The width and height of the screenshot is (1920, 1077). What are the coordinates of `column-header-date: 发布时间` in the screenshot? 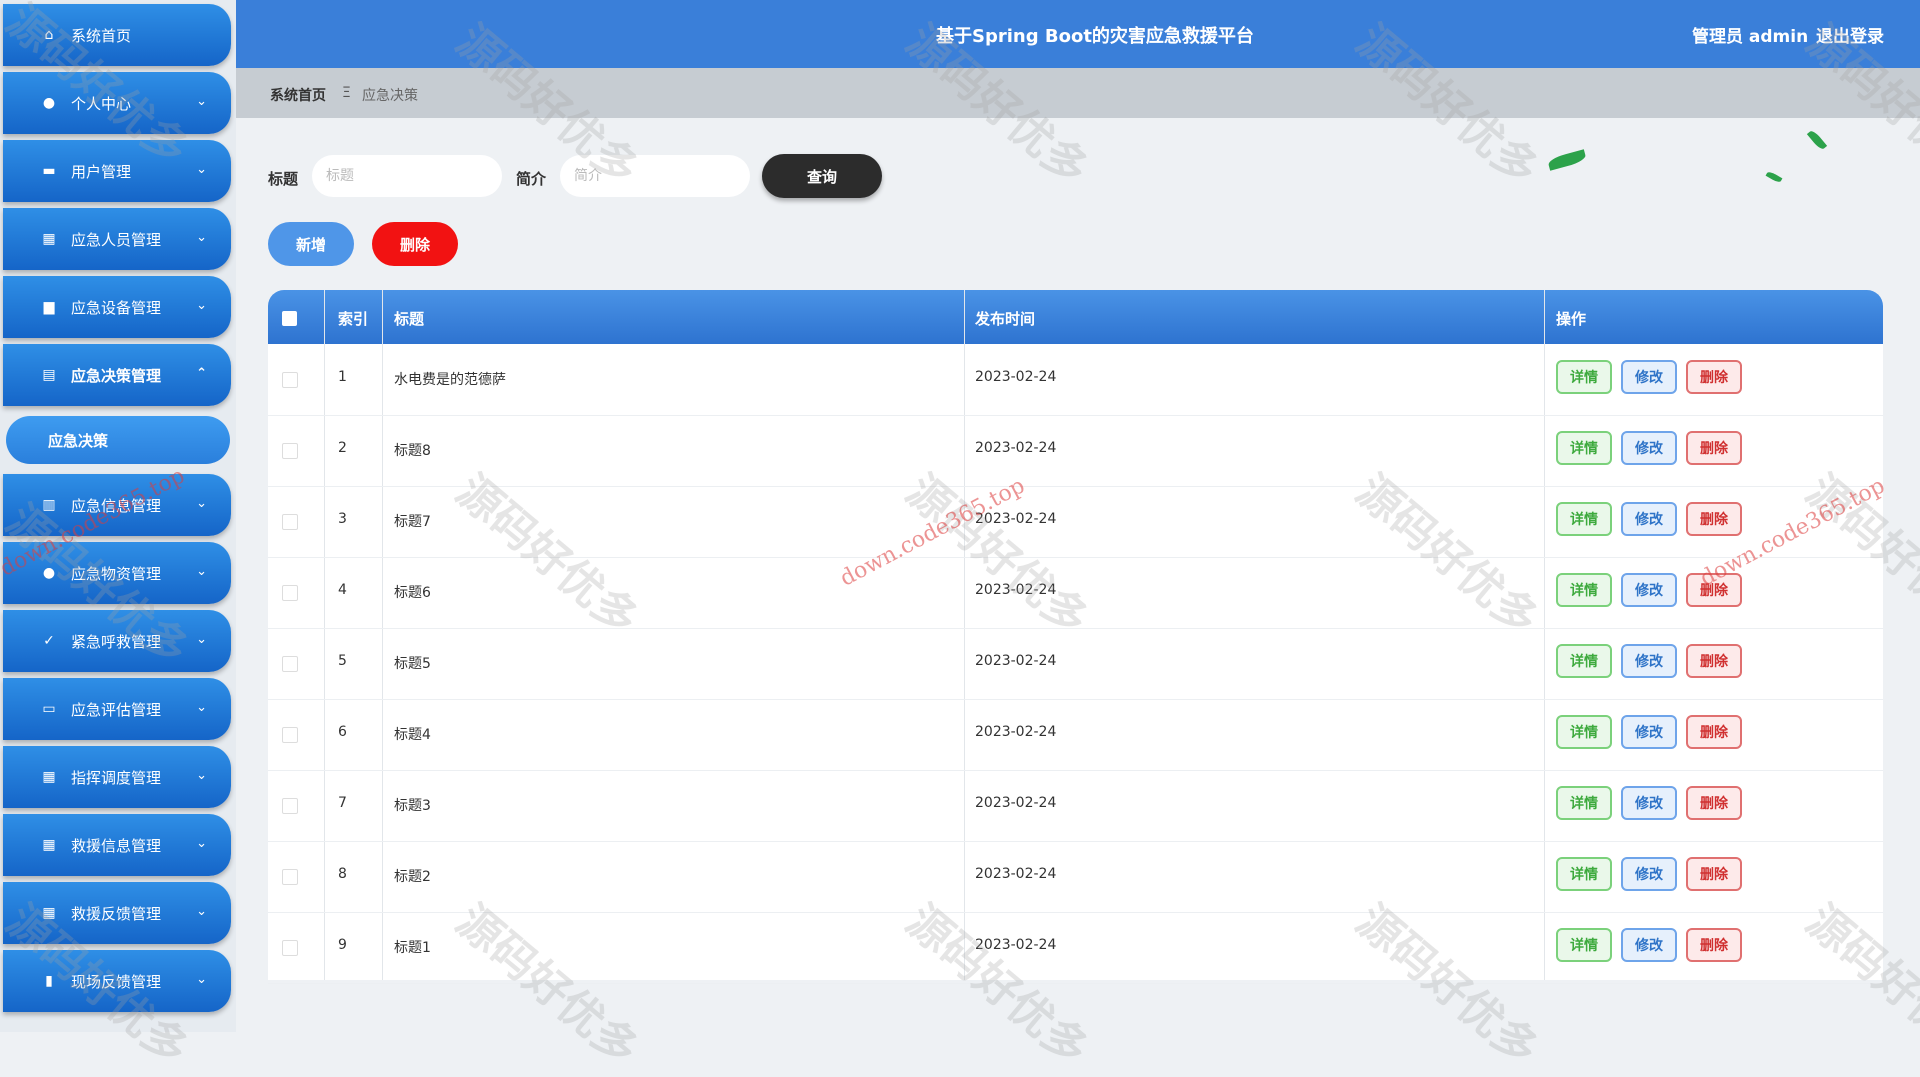 It's located at (1005, 319).